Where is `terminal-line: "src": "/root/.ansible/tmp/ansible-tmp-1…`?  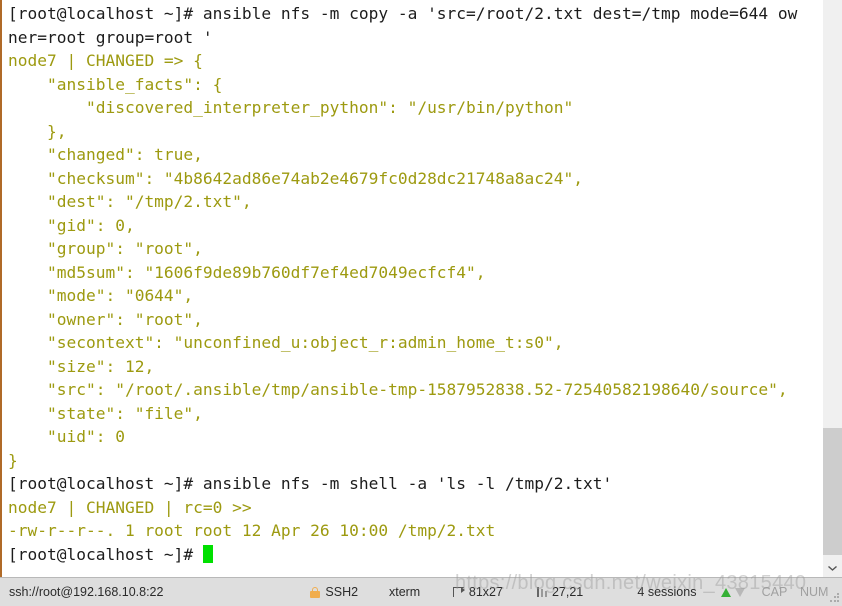 terminal-line: "src": "/root/.ansible/tmp/ansible-tmp-1… is located at coordinates (415, 390).